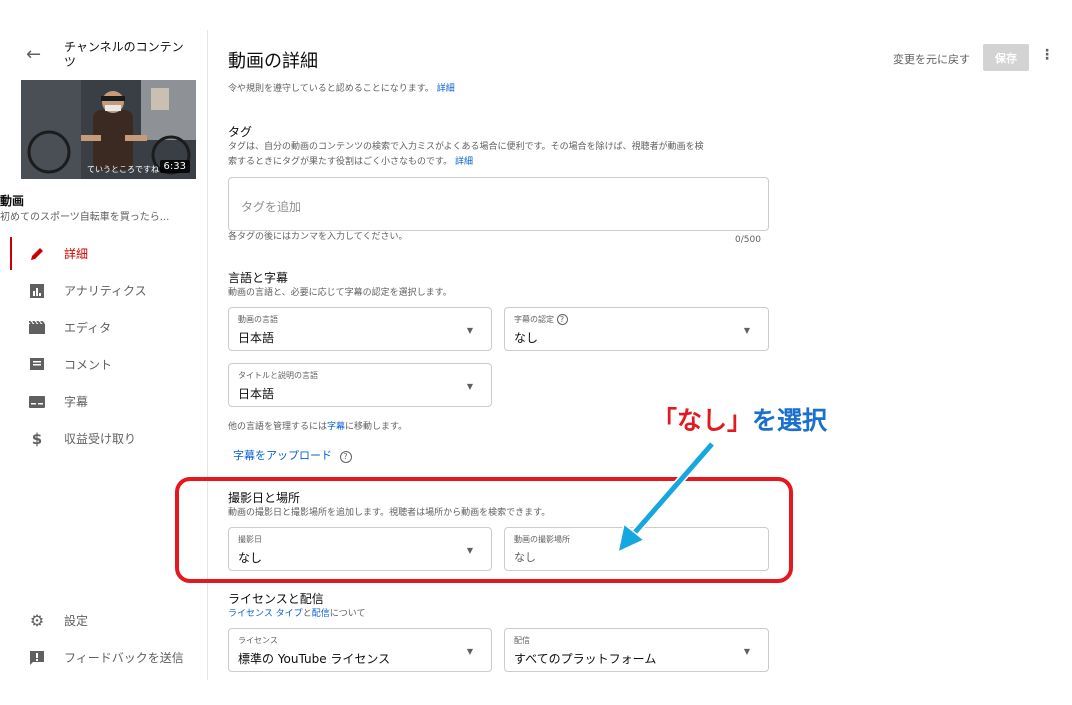 This screenshot has width=1072, height=705. I want to click on undo-changes-button: 変更を元に戻す, so click(931, 59).